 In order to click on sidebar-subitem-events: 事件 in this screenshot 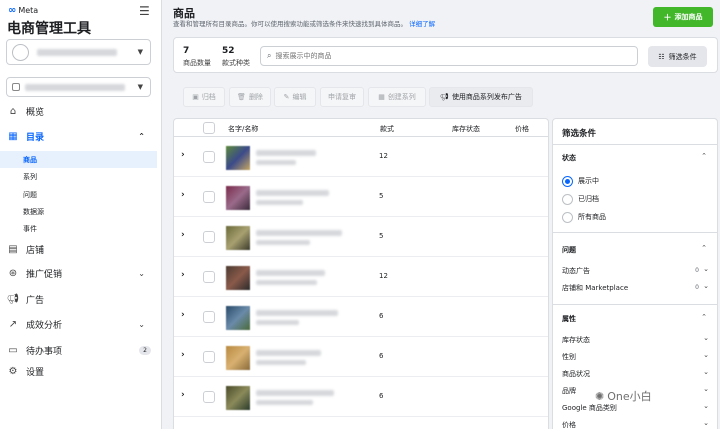, I will do `click(78, 228)`.